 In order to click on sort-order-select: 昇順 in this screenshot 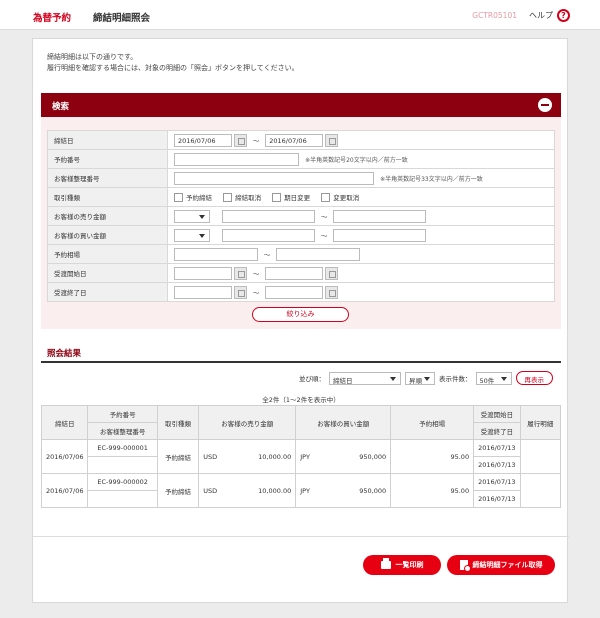, I will do `click(420, 378)`.